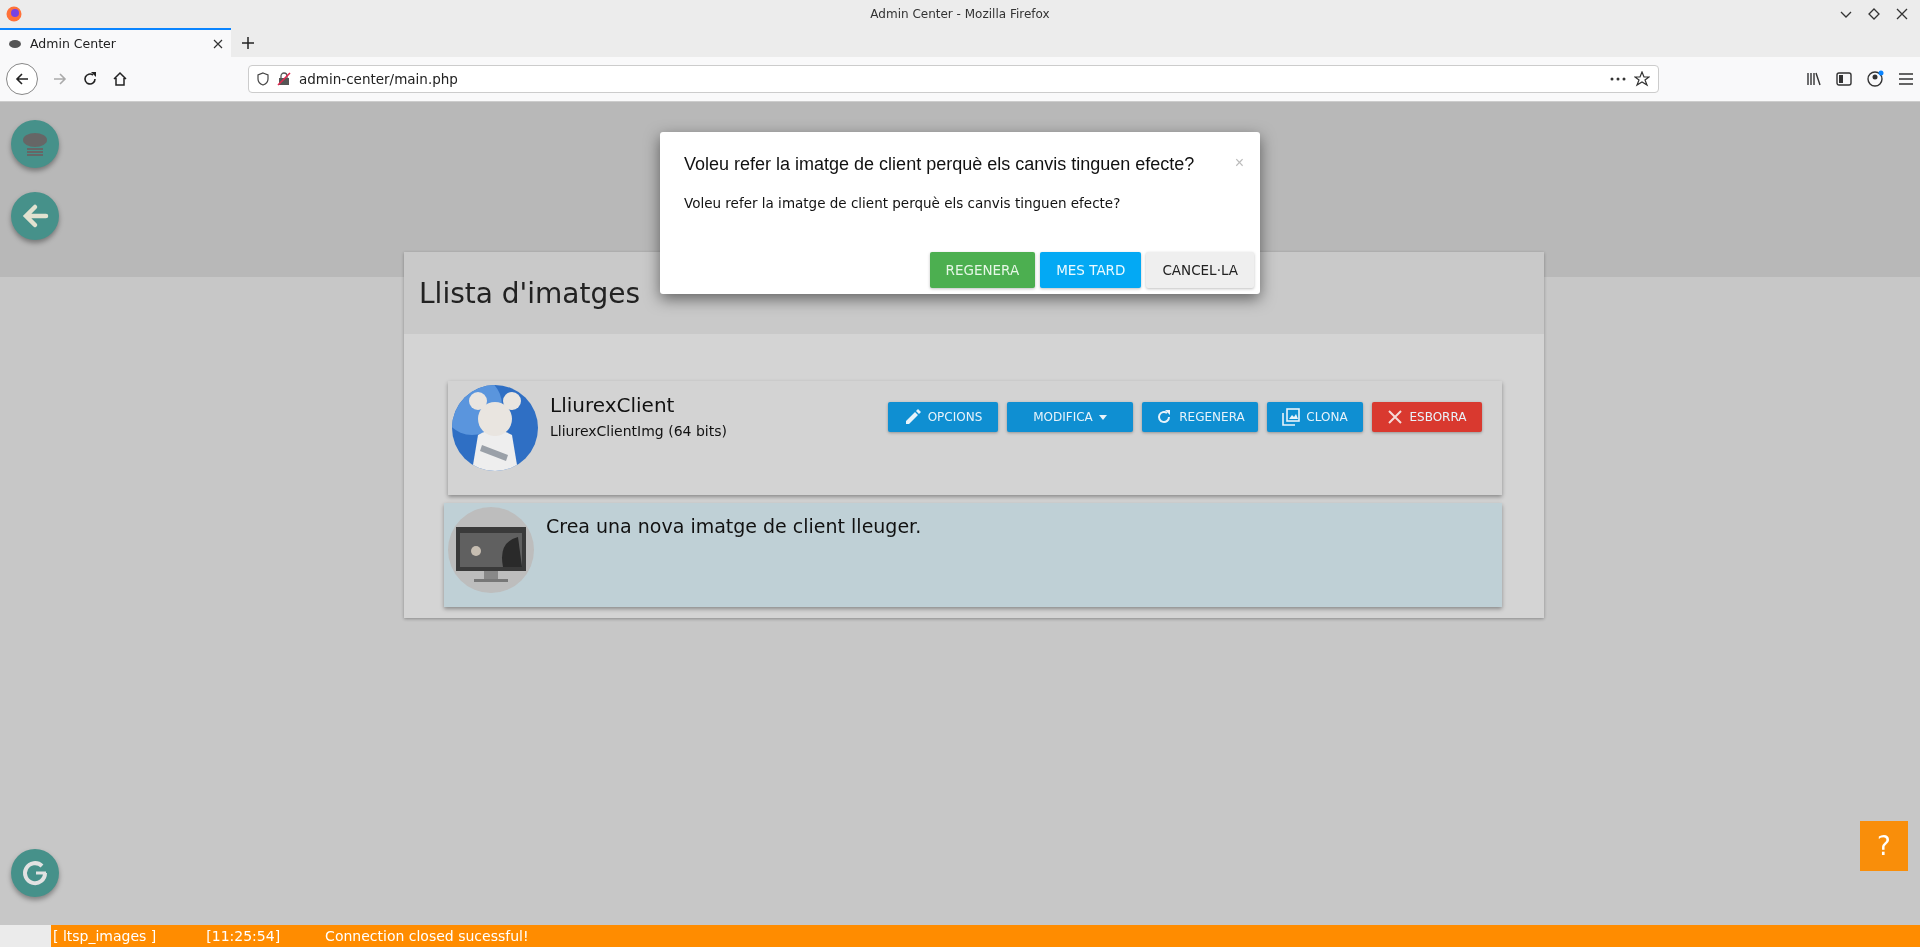  I want to click on card-title: Llista d'imatges, so click(530, 293).